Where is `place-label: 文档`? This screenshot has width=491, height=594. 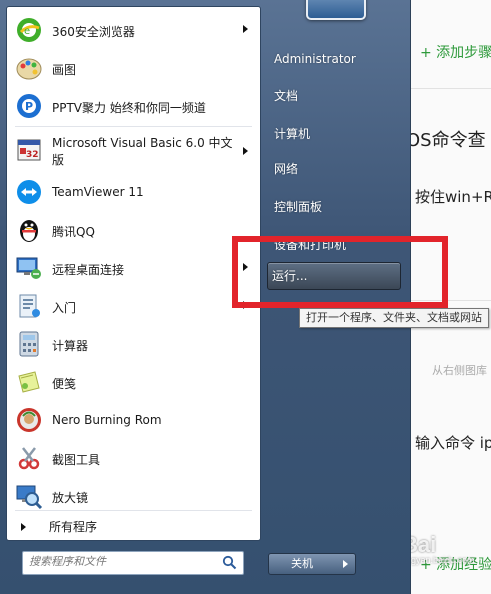 place-label: 文档 is located at coordinates (286, 96).